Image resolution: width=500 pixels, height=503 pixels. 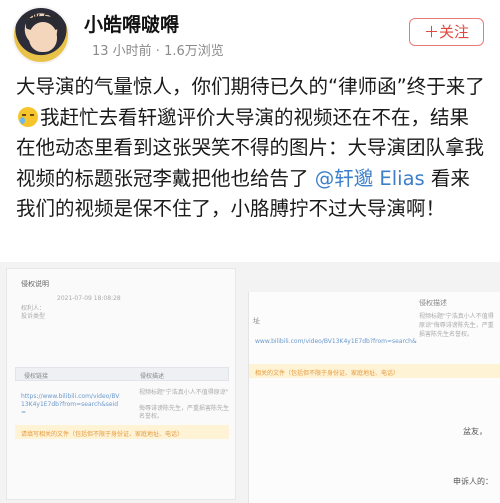 What do you see at coordinates (184, 412) in the screenshot?
I see `infringing-desc-2: 侮辱诽谤陈先生，严重损害陈先生名誉权。` at bounding box center [184, 412].